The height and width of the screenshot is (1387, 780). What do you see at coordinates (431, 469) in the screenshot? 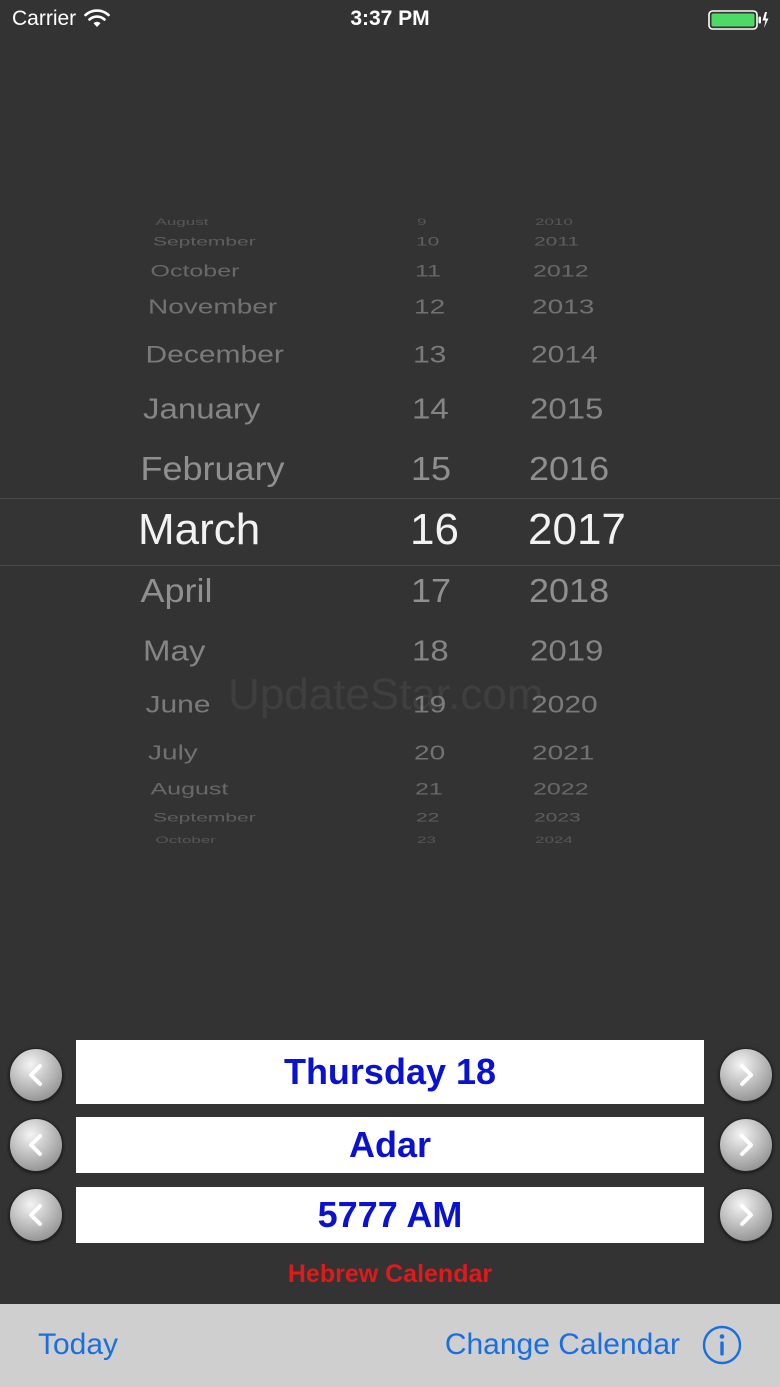
I see `picker-day: 15` at bounding box center [431, 469].